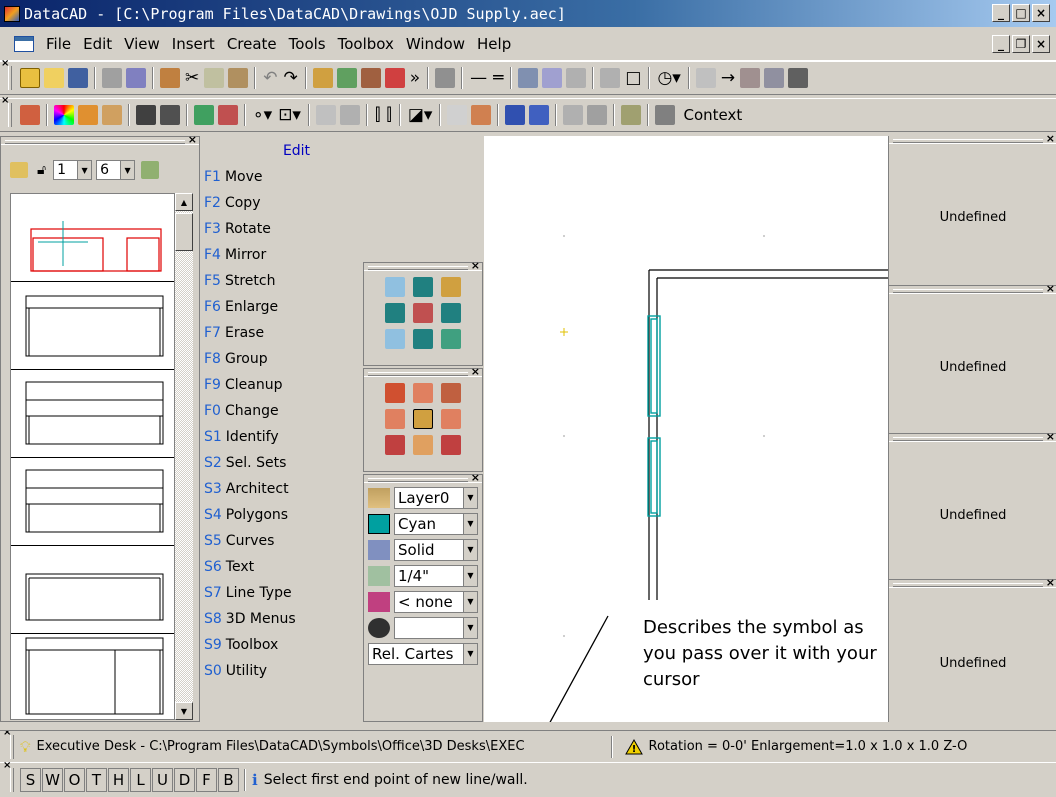 The width and height of the screenshot is (1056, 797). What do you see at coordinates (435, 44) in the screenshot?
I see `menu-window: Window` at bounding box center [435, 44].